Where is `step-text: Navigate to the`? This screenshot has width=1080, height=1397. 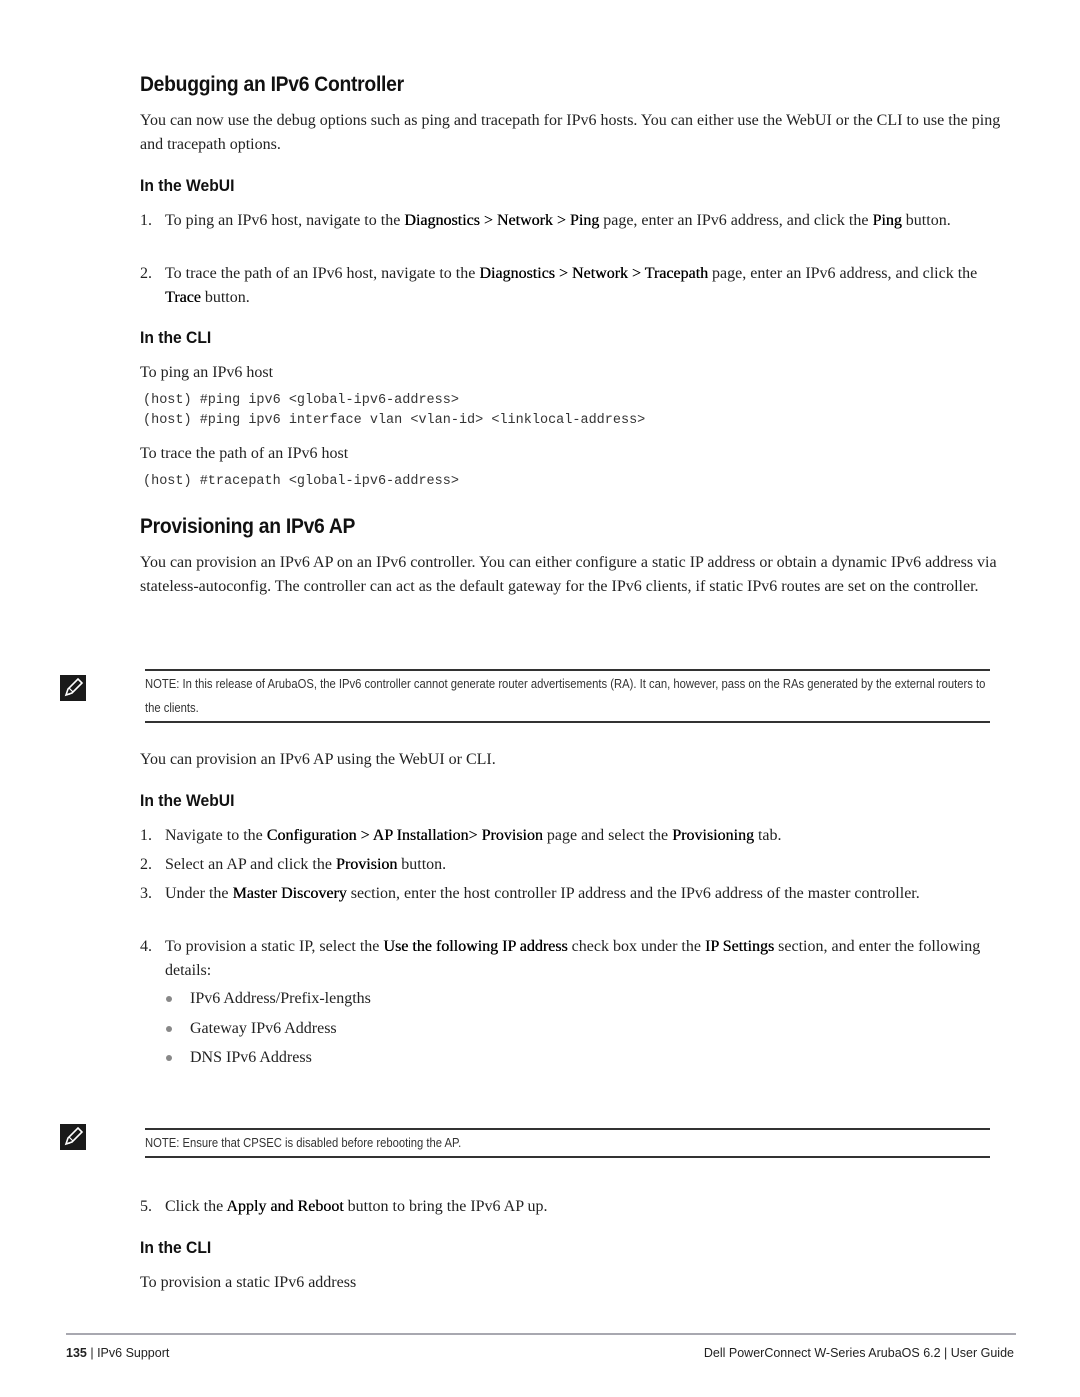 step-text: Navigate to the is located at coordinates (216, 835).